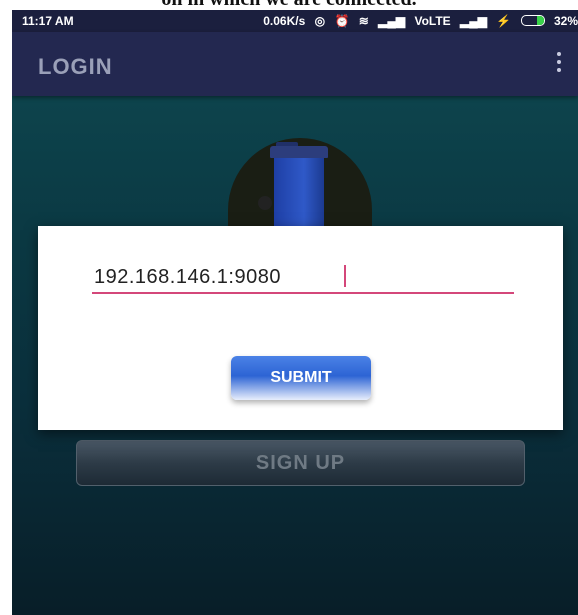  What do you see at coordinates (295, 64) in the screenshot?
I see `app-bar: LOGIN` at bounding box center [295, 64].